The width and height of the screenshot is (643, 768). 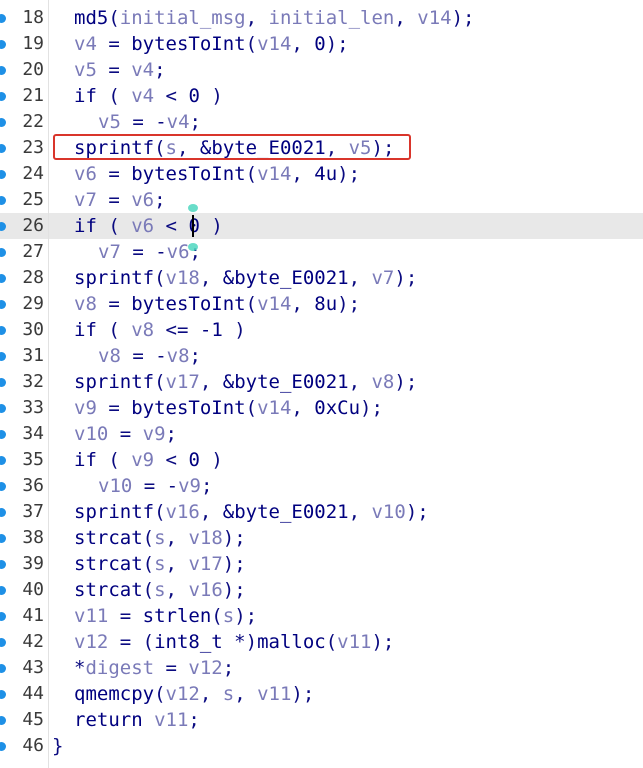 I want to click on code-line-42: 42 v12 = (int8_t *)malloc(v11);, so click(x=321, y=642).